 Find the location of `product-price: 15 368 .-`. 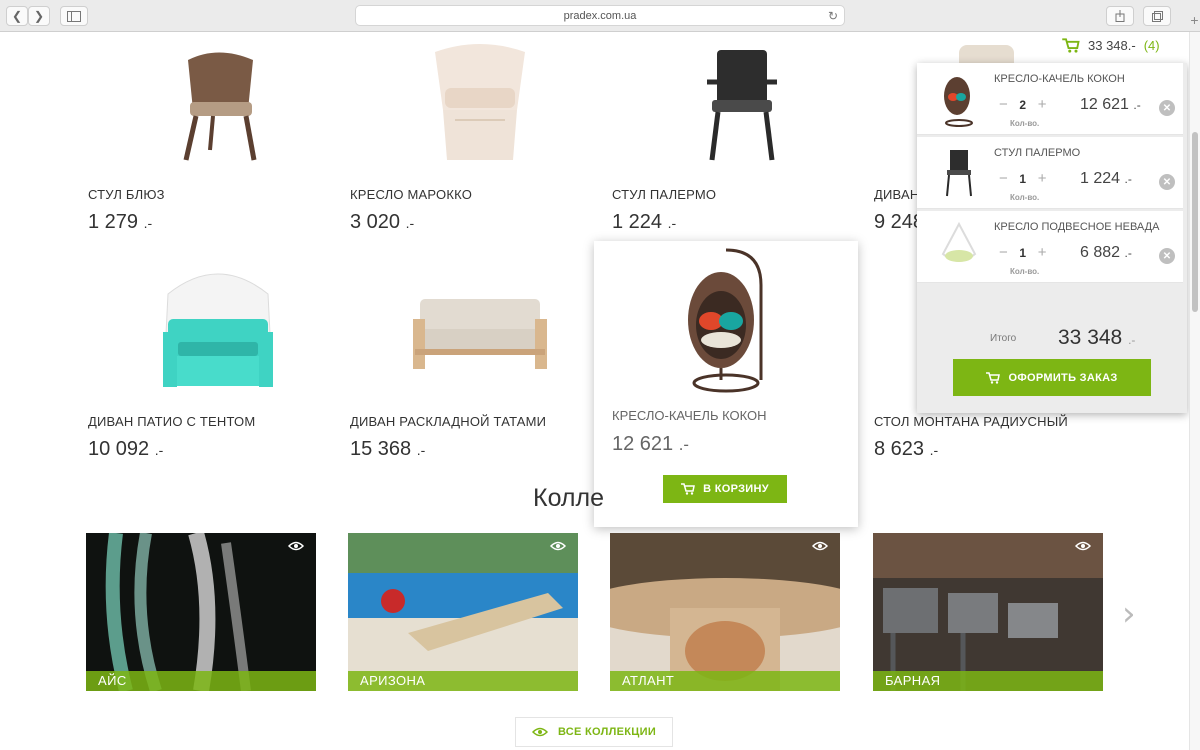

product-price: 15 368 .- is located at coordinates (388, 449).